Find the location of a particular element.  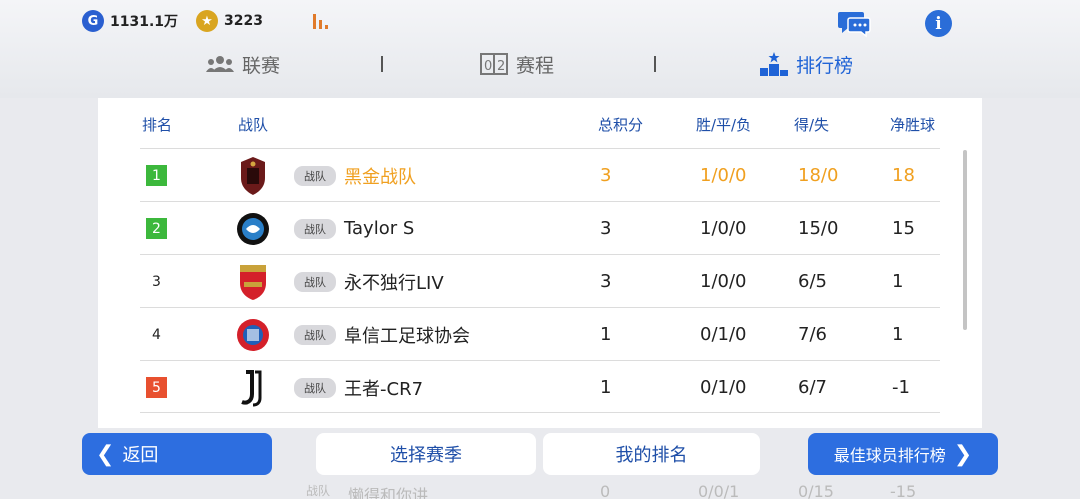

table-row: 1 战队 黑金战队 3 1/0/0 18/0 18 is located at coordinates (540, 174).